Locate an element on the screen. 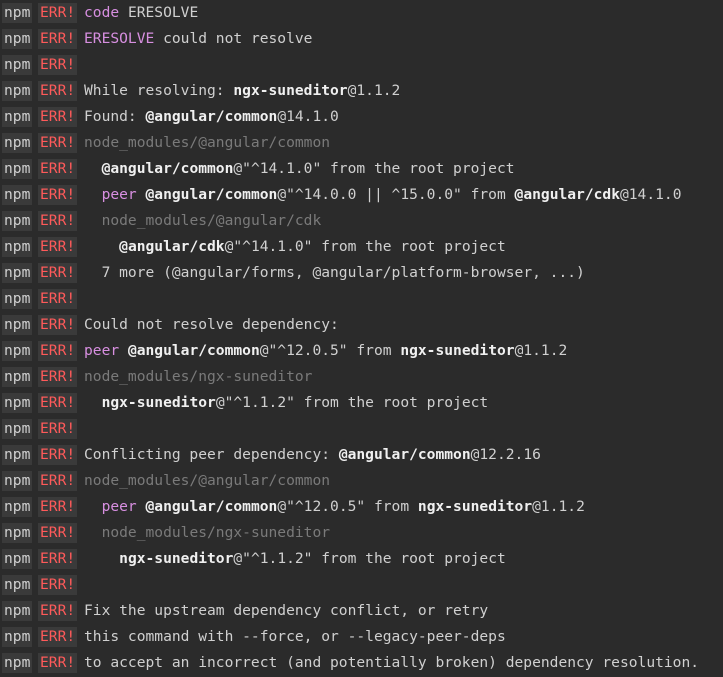 This screenshot has width=723, height=677. line-message: code ERESOLVE is located at coordinates (141, 13).